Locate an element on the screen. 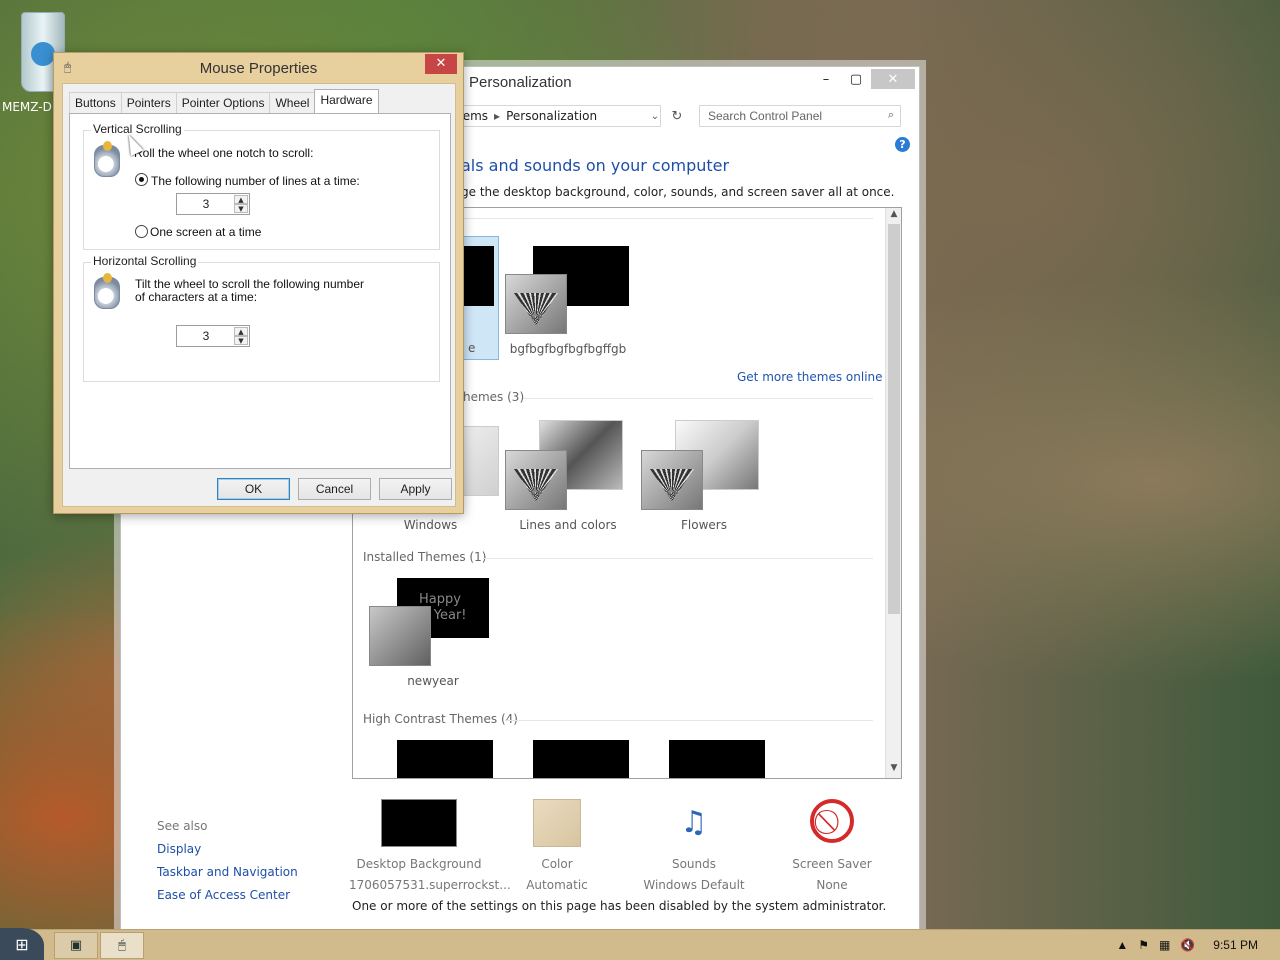 The image size is (1280, 960). lines-radio-label: The following number of lines at a time: is located at coordinates (255, 181).